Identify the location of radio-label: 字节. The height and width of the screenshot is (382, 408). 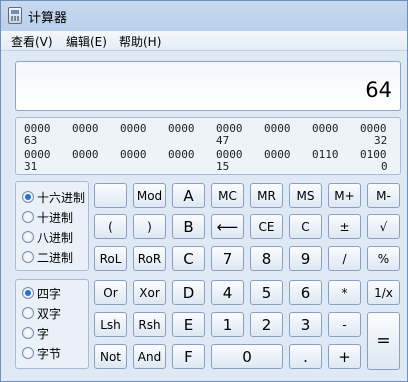
(49, 353).